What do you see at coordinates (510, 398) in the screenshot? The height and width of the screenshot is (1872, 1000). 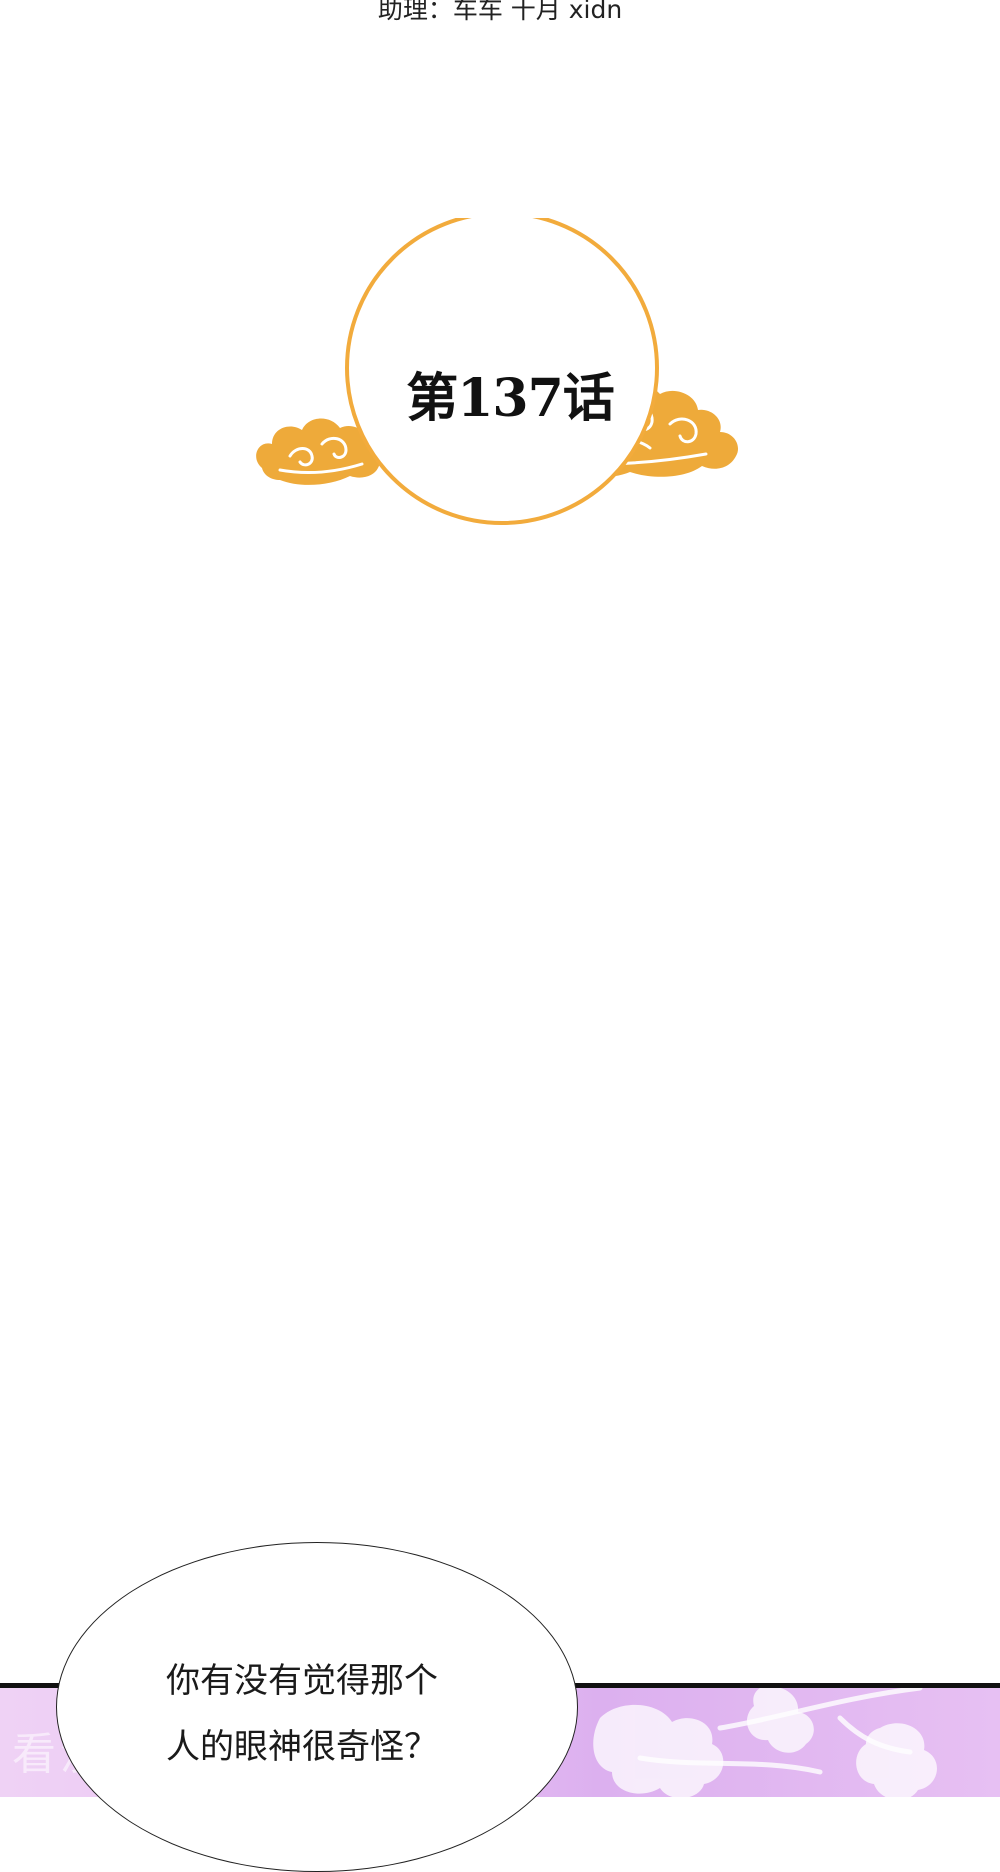 I see `chapter-title: 第137话` at bounding box center [510, 398].